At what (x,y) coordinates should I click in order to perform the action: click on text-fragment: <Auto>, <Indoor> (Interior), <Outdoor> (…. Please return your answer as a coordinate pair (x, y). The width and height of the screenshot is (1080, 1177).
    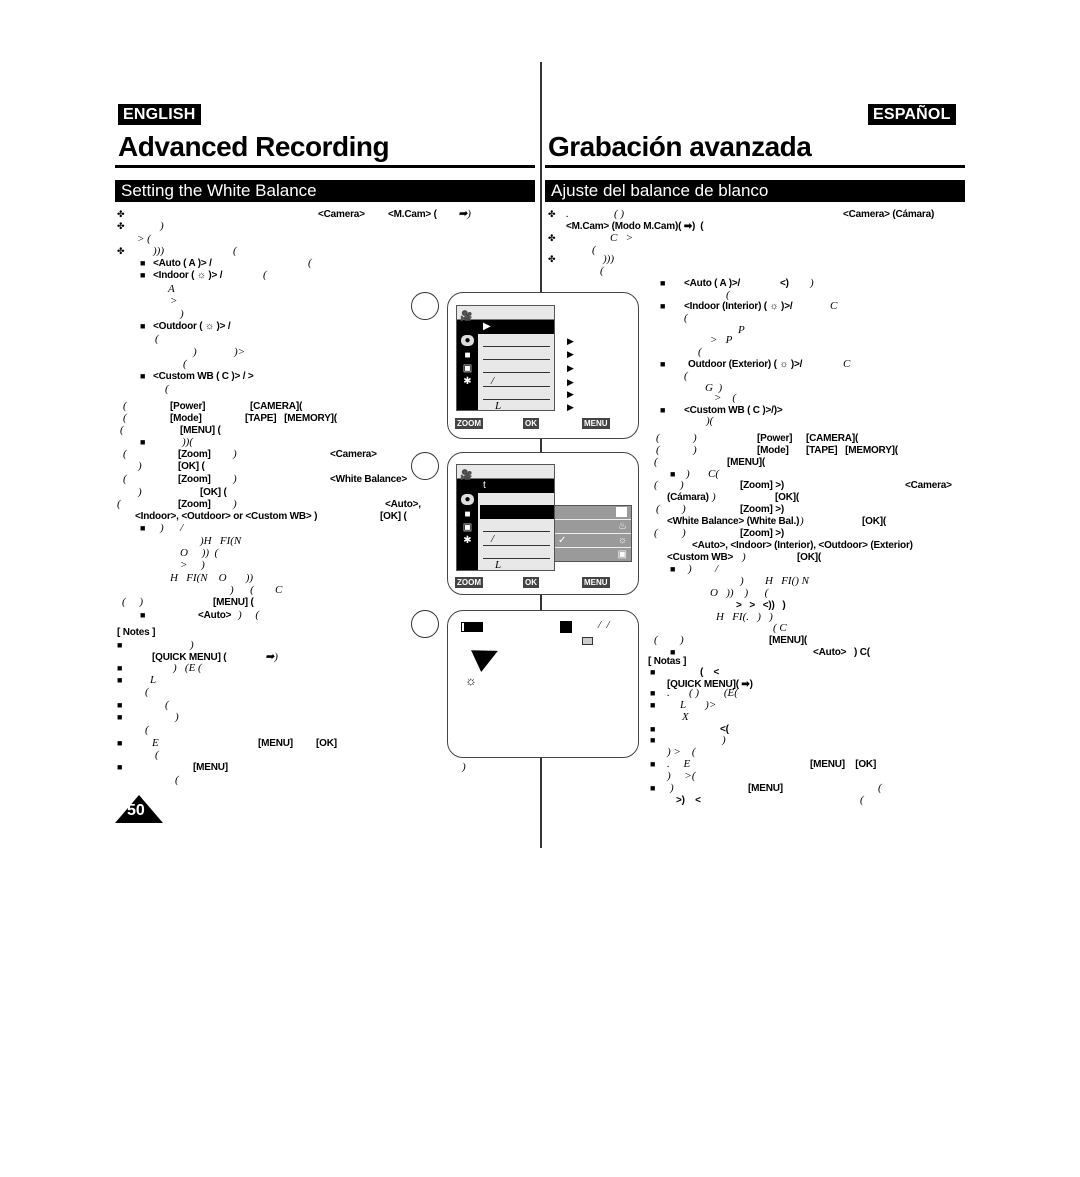
    Looking at the image, I should click on (802, 545).